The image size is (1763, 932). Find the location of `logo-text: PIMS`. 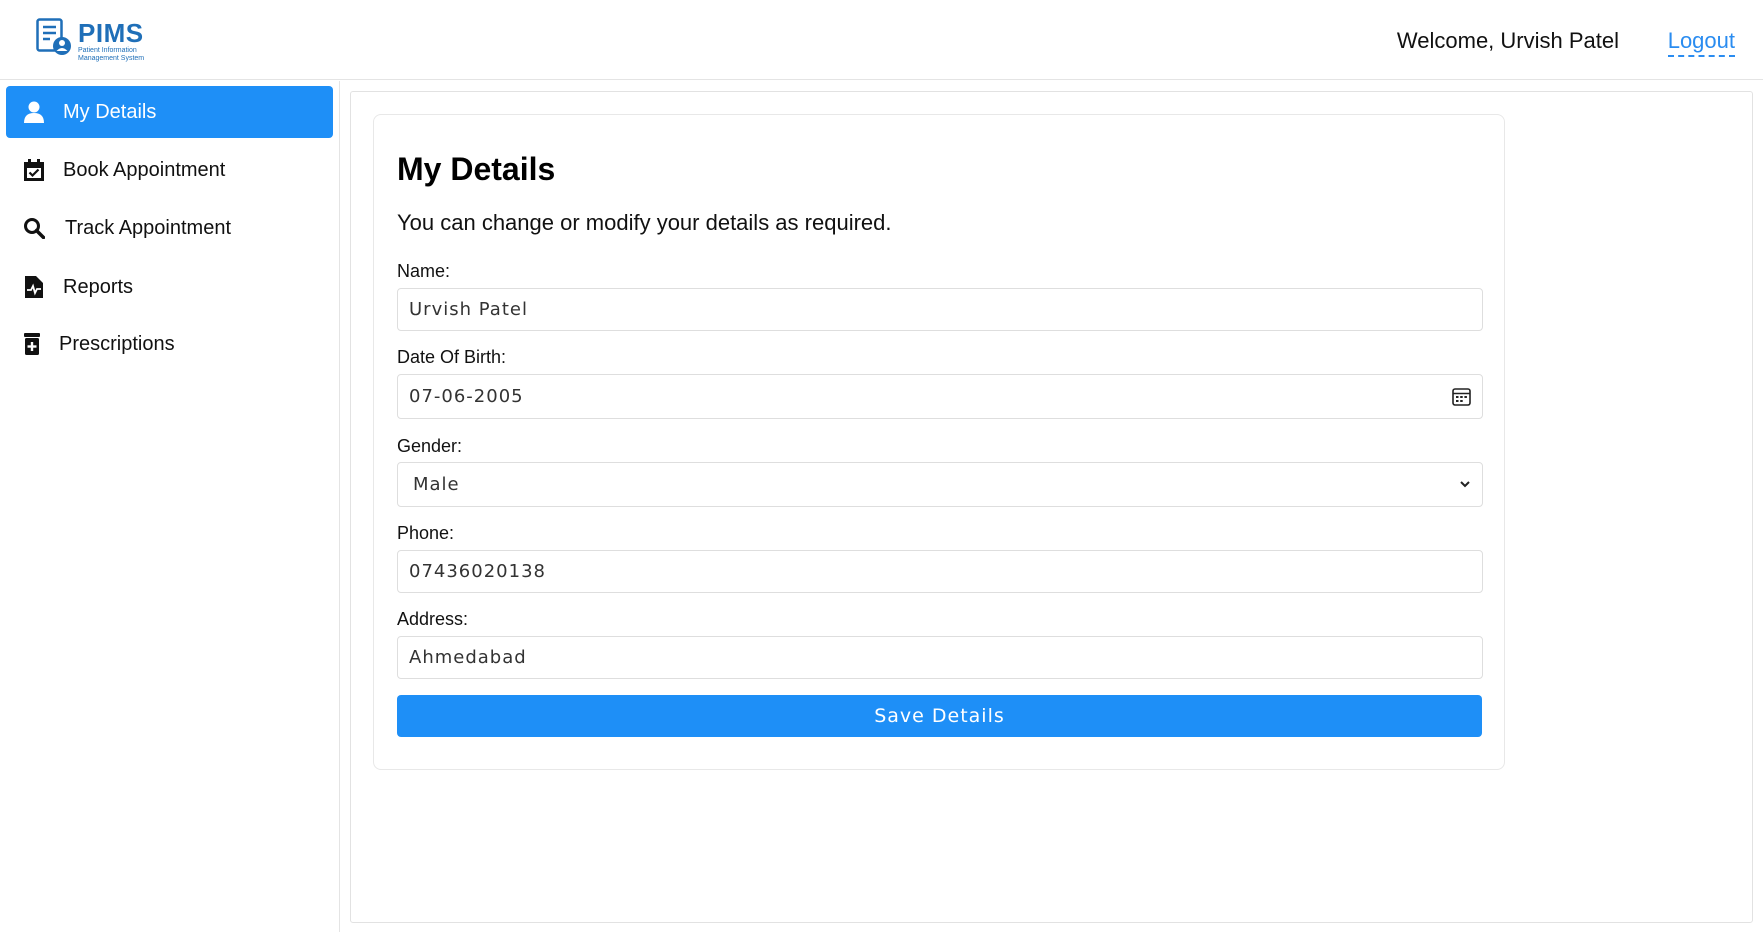

logo-text: PIMS is located at coordinates (111, 33).